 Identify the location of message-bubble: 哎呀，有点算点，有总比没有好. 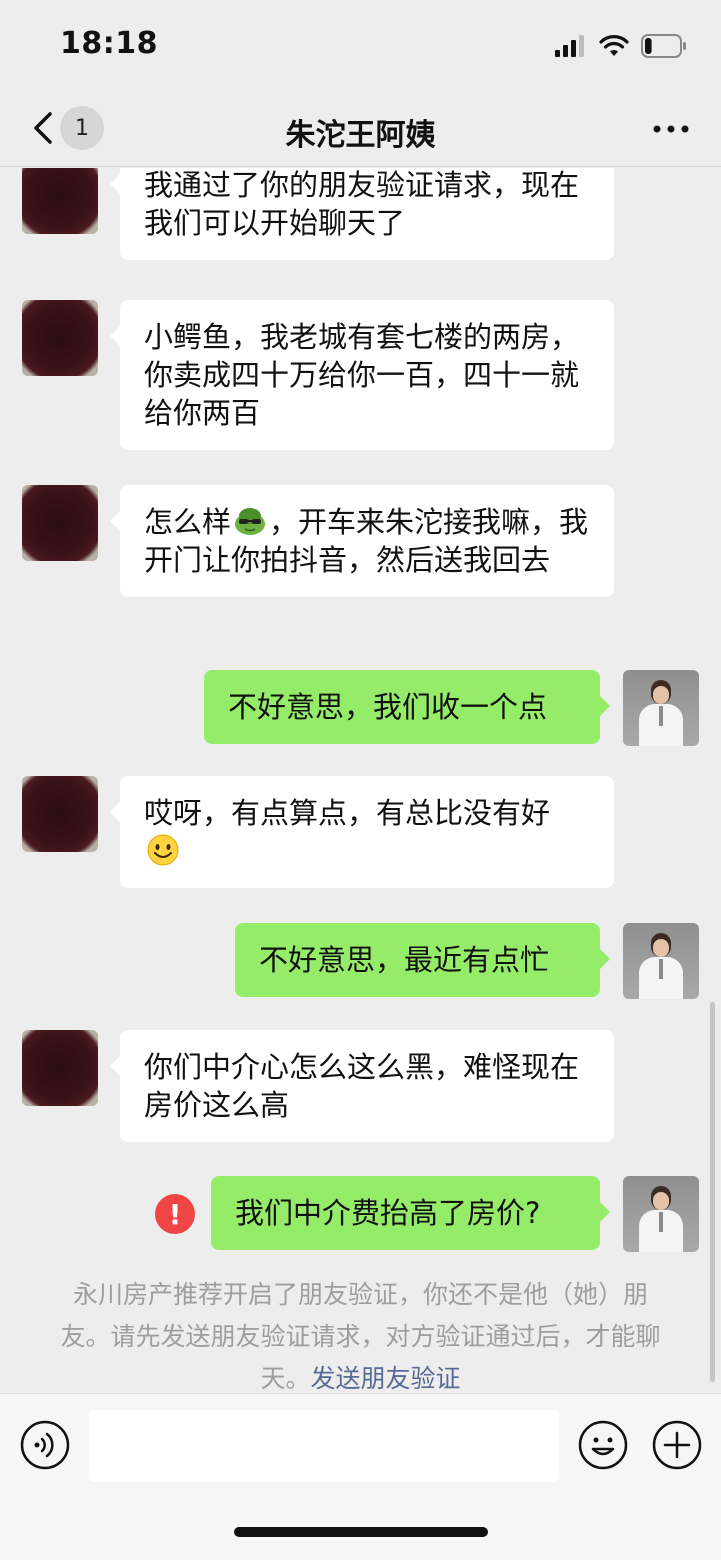
(362, 832).